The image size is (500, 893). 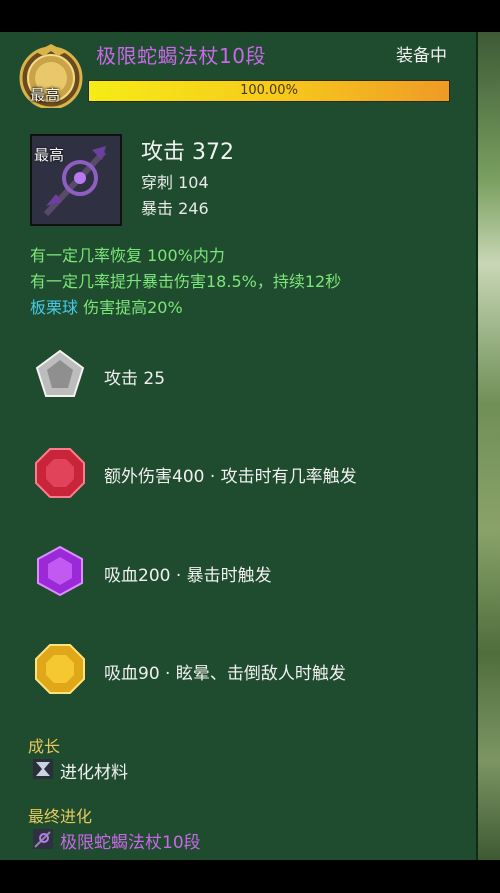 I want to click on purple-hexagon-gem-icon, so click(x=60, y=571).